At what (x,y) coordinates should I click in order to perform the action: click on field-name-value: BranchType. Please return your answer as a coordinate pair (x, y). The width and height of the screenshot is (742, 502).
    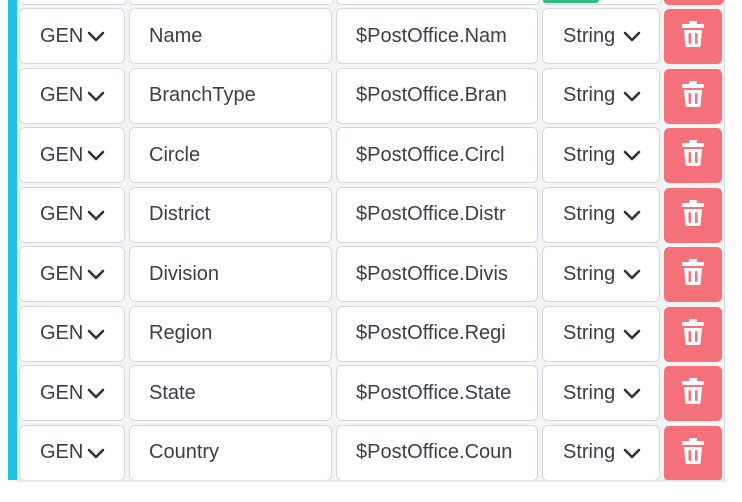
    Looking at the image, I should click on (202, 95).